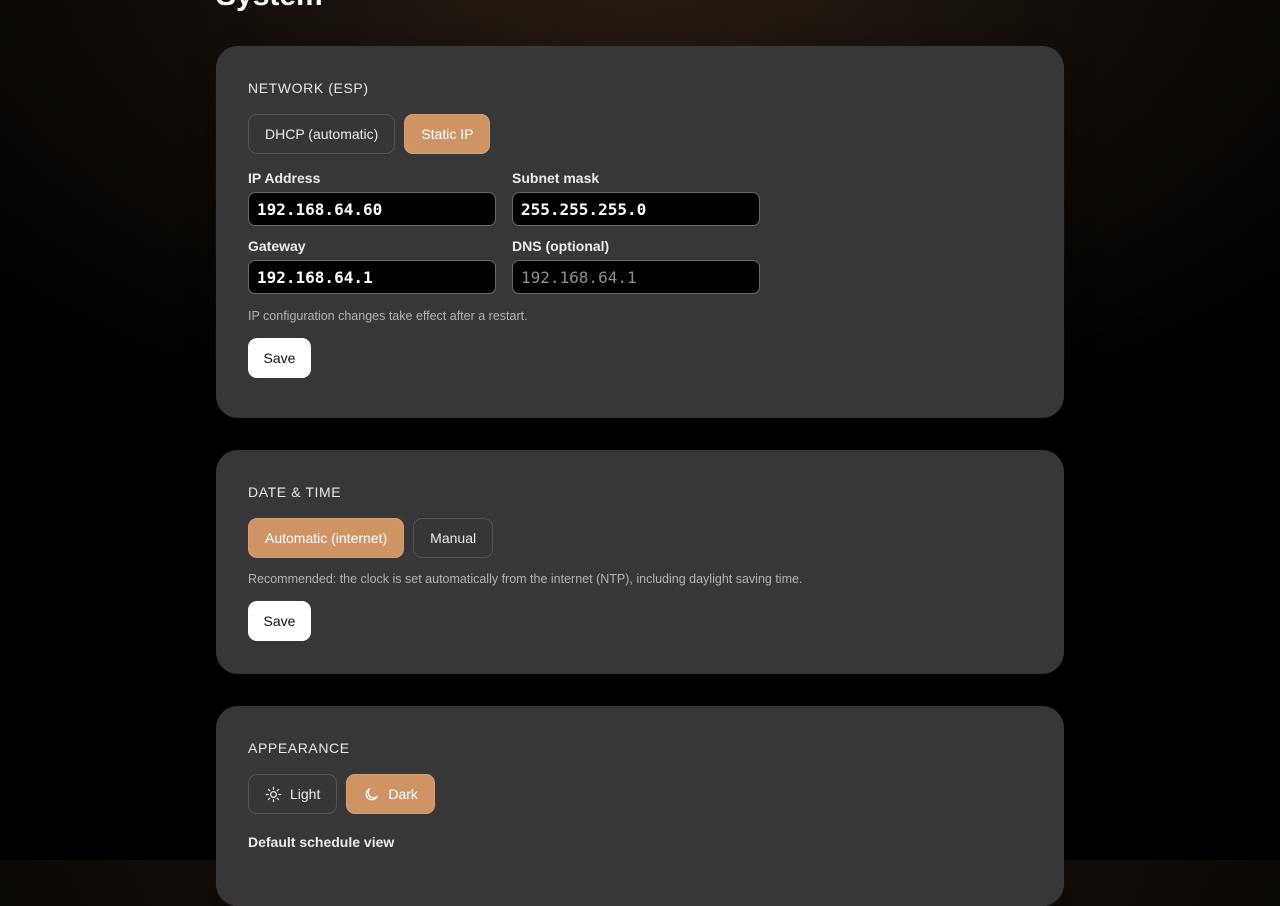  Describe the element at coordinates (269, 7) in the screenshot. I see `page-title: System` at that location.